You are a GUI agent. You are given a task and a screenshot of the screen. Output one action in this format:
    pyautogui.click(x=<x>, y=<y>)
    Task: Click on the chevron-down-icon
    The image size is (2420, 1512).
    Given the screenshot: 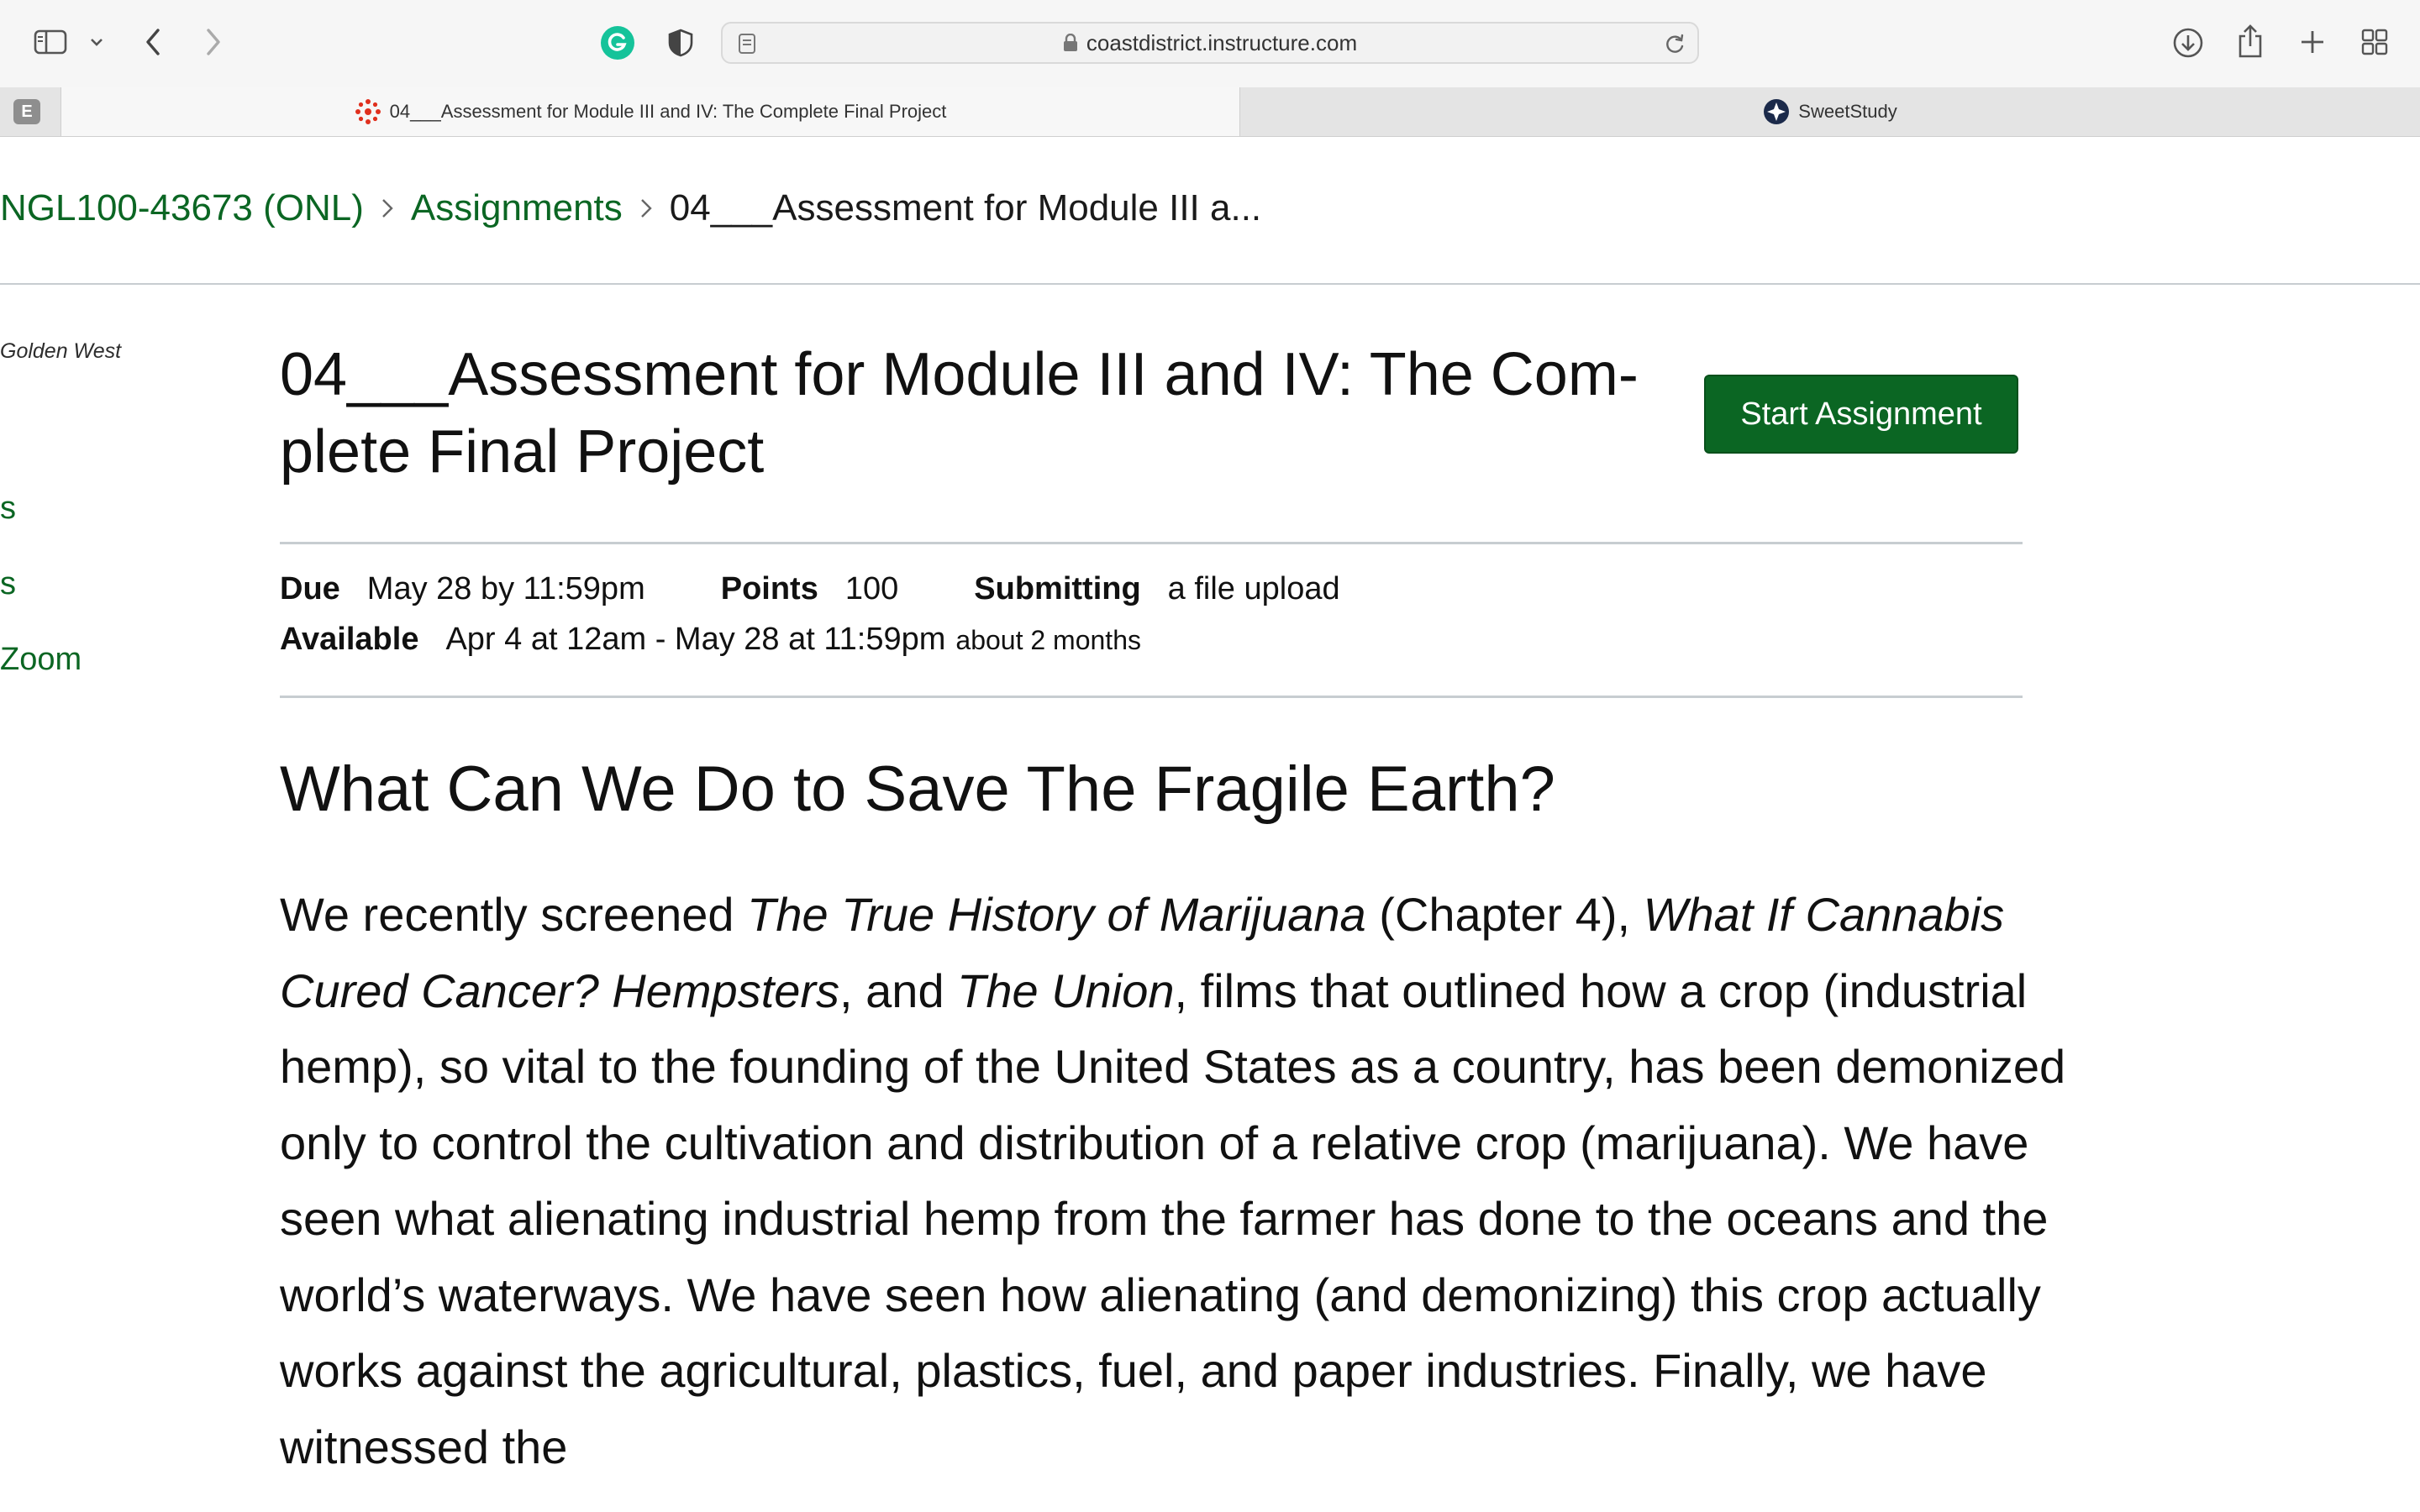 What is the action you would take?
    pyautogui.click(x=96, y=42)
    